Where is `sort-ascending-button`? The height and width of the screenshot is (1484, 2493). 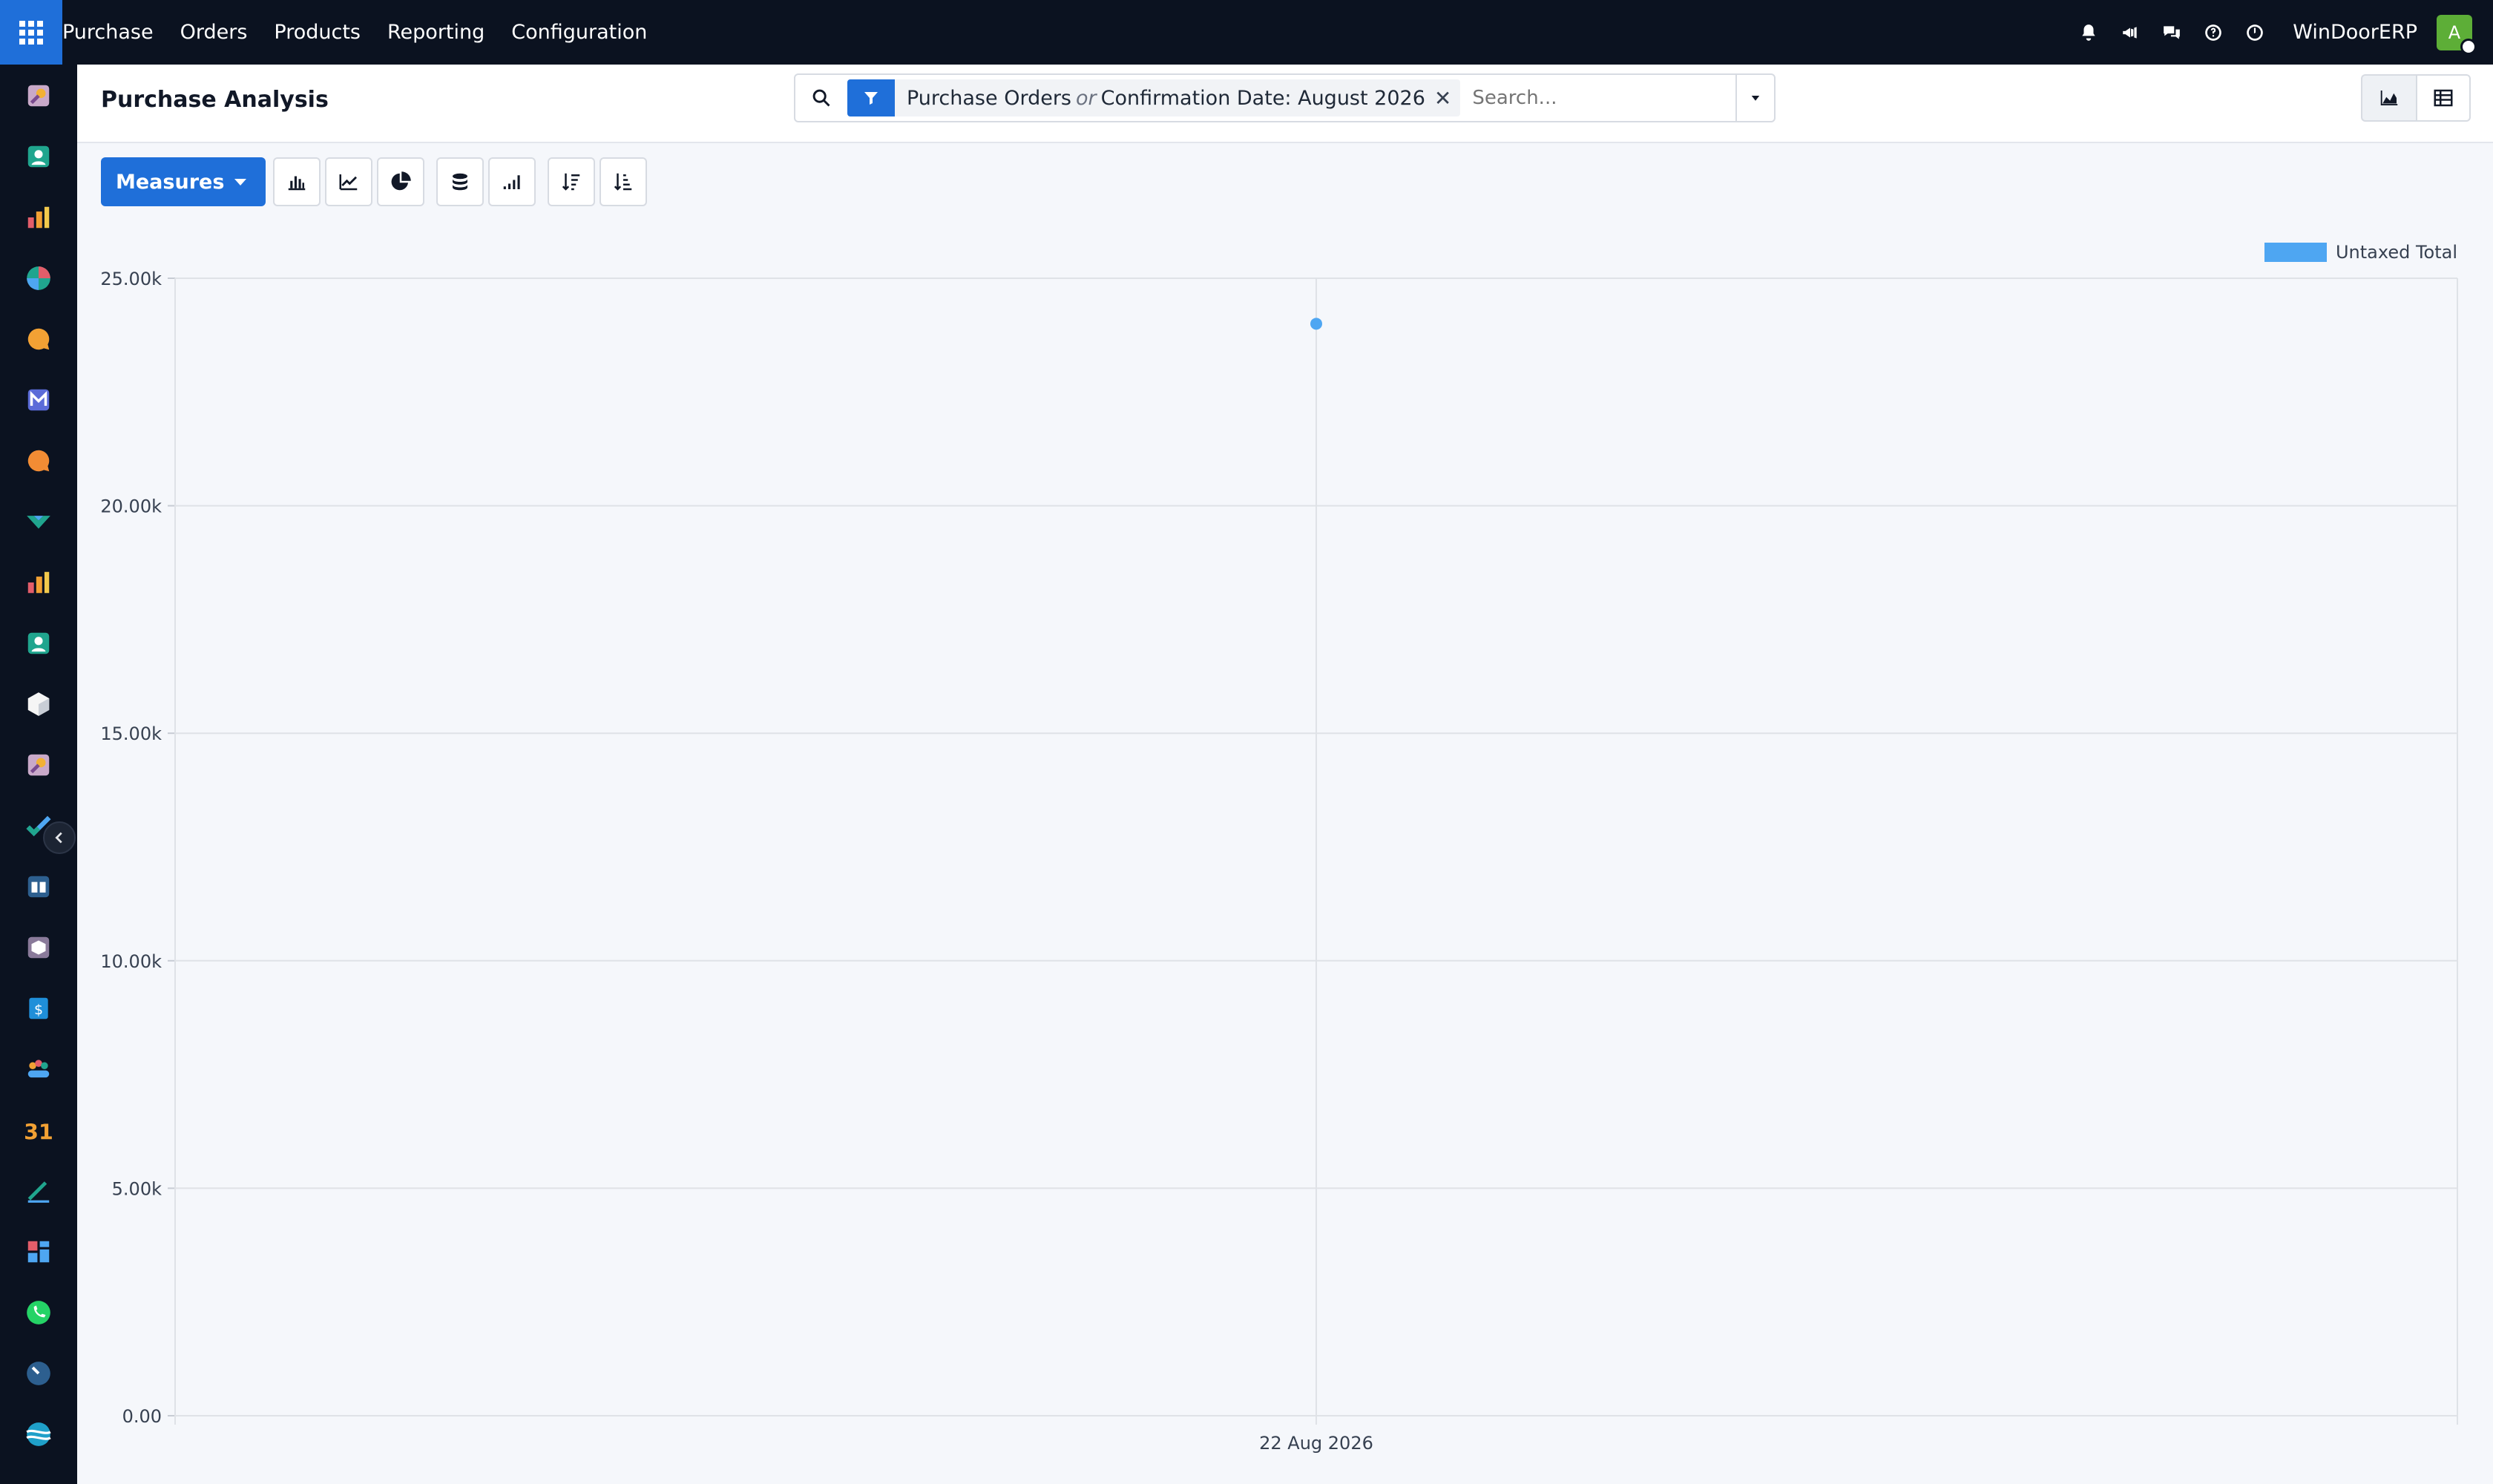
sort-ascending-button is located at coordinates (624, 181).